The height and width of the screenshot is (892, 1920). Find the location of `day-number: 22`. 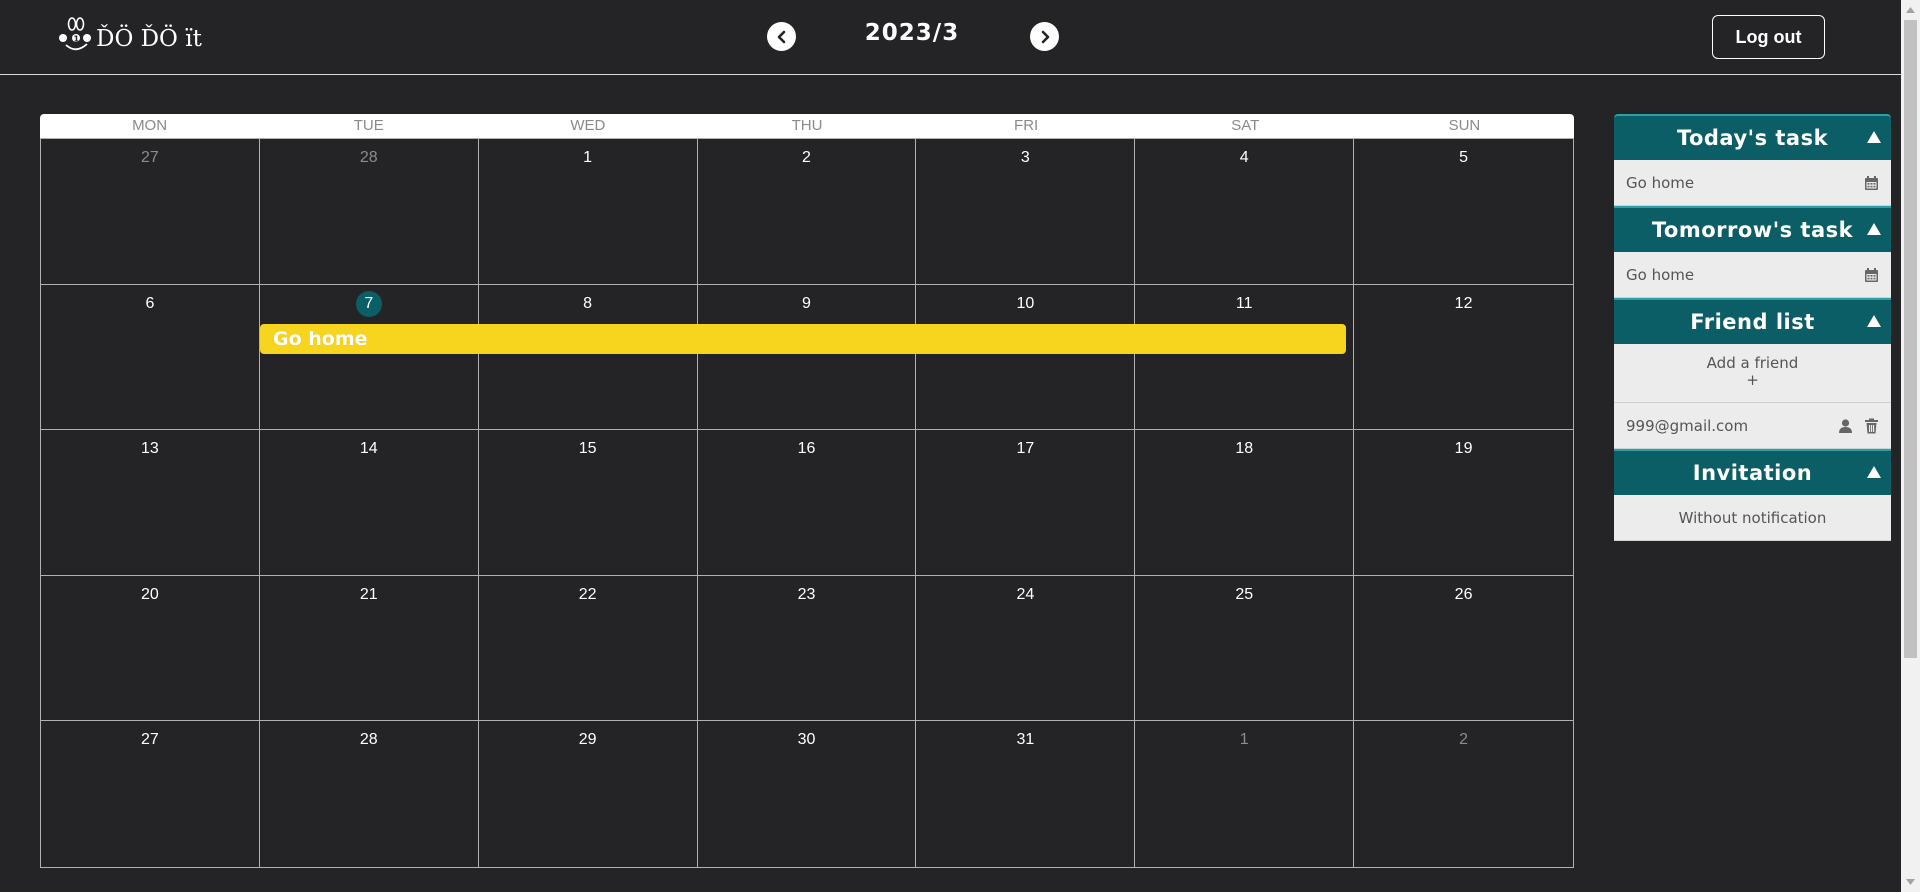

day-number: 22 is located at coordinates (587, 594).